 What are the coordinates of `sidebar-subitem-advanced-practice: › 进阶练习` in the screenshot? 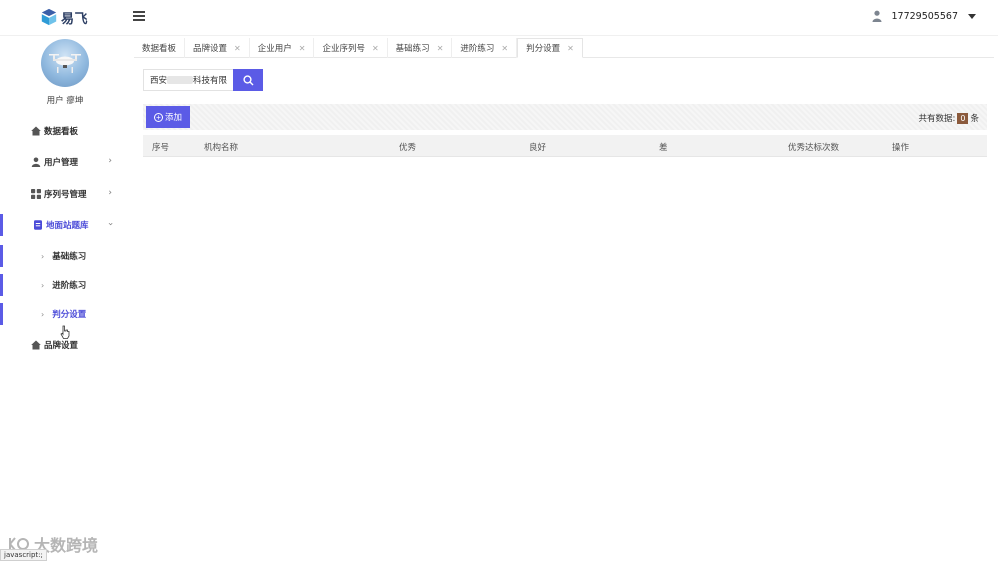 It's located at (65, 285).